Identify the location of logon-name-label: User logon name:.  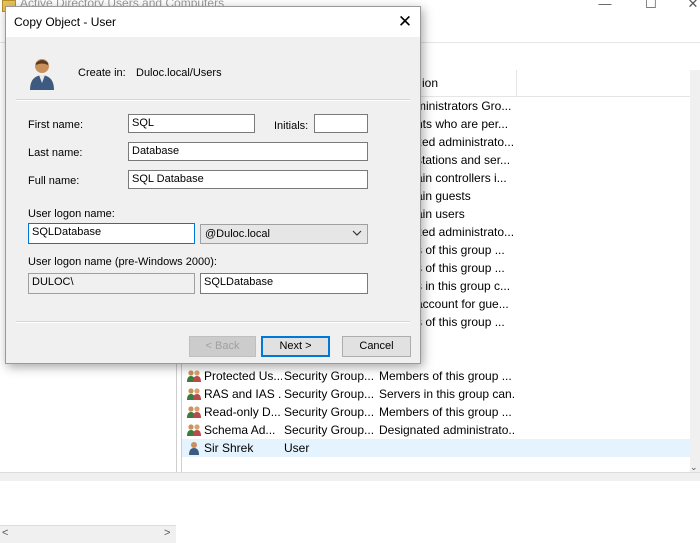
(71, 214).